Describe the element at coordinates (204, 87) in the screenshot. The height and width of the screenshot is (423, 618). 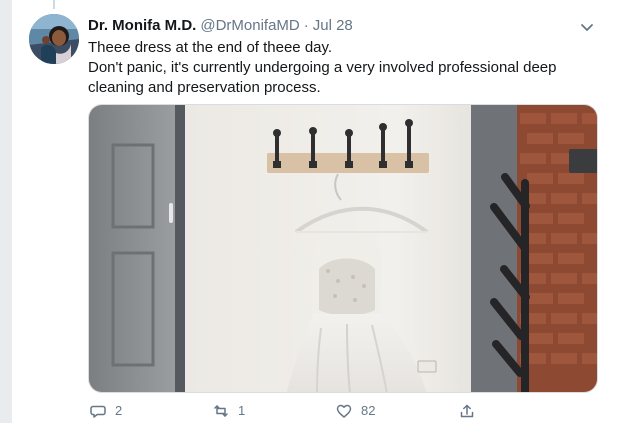
I see `tweet-text-line: cleaning and preservation process.` at that location.